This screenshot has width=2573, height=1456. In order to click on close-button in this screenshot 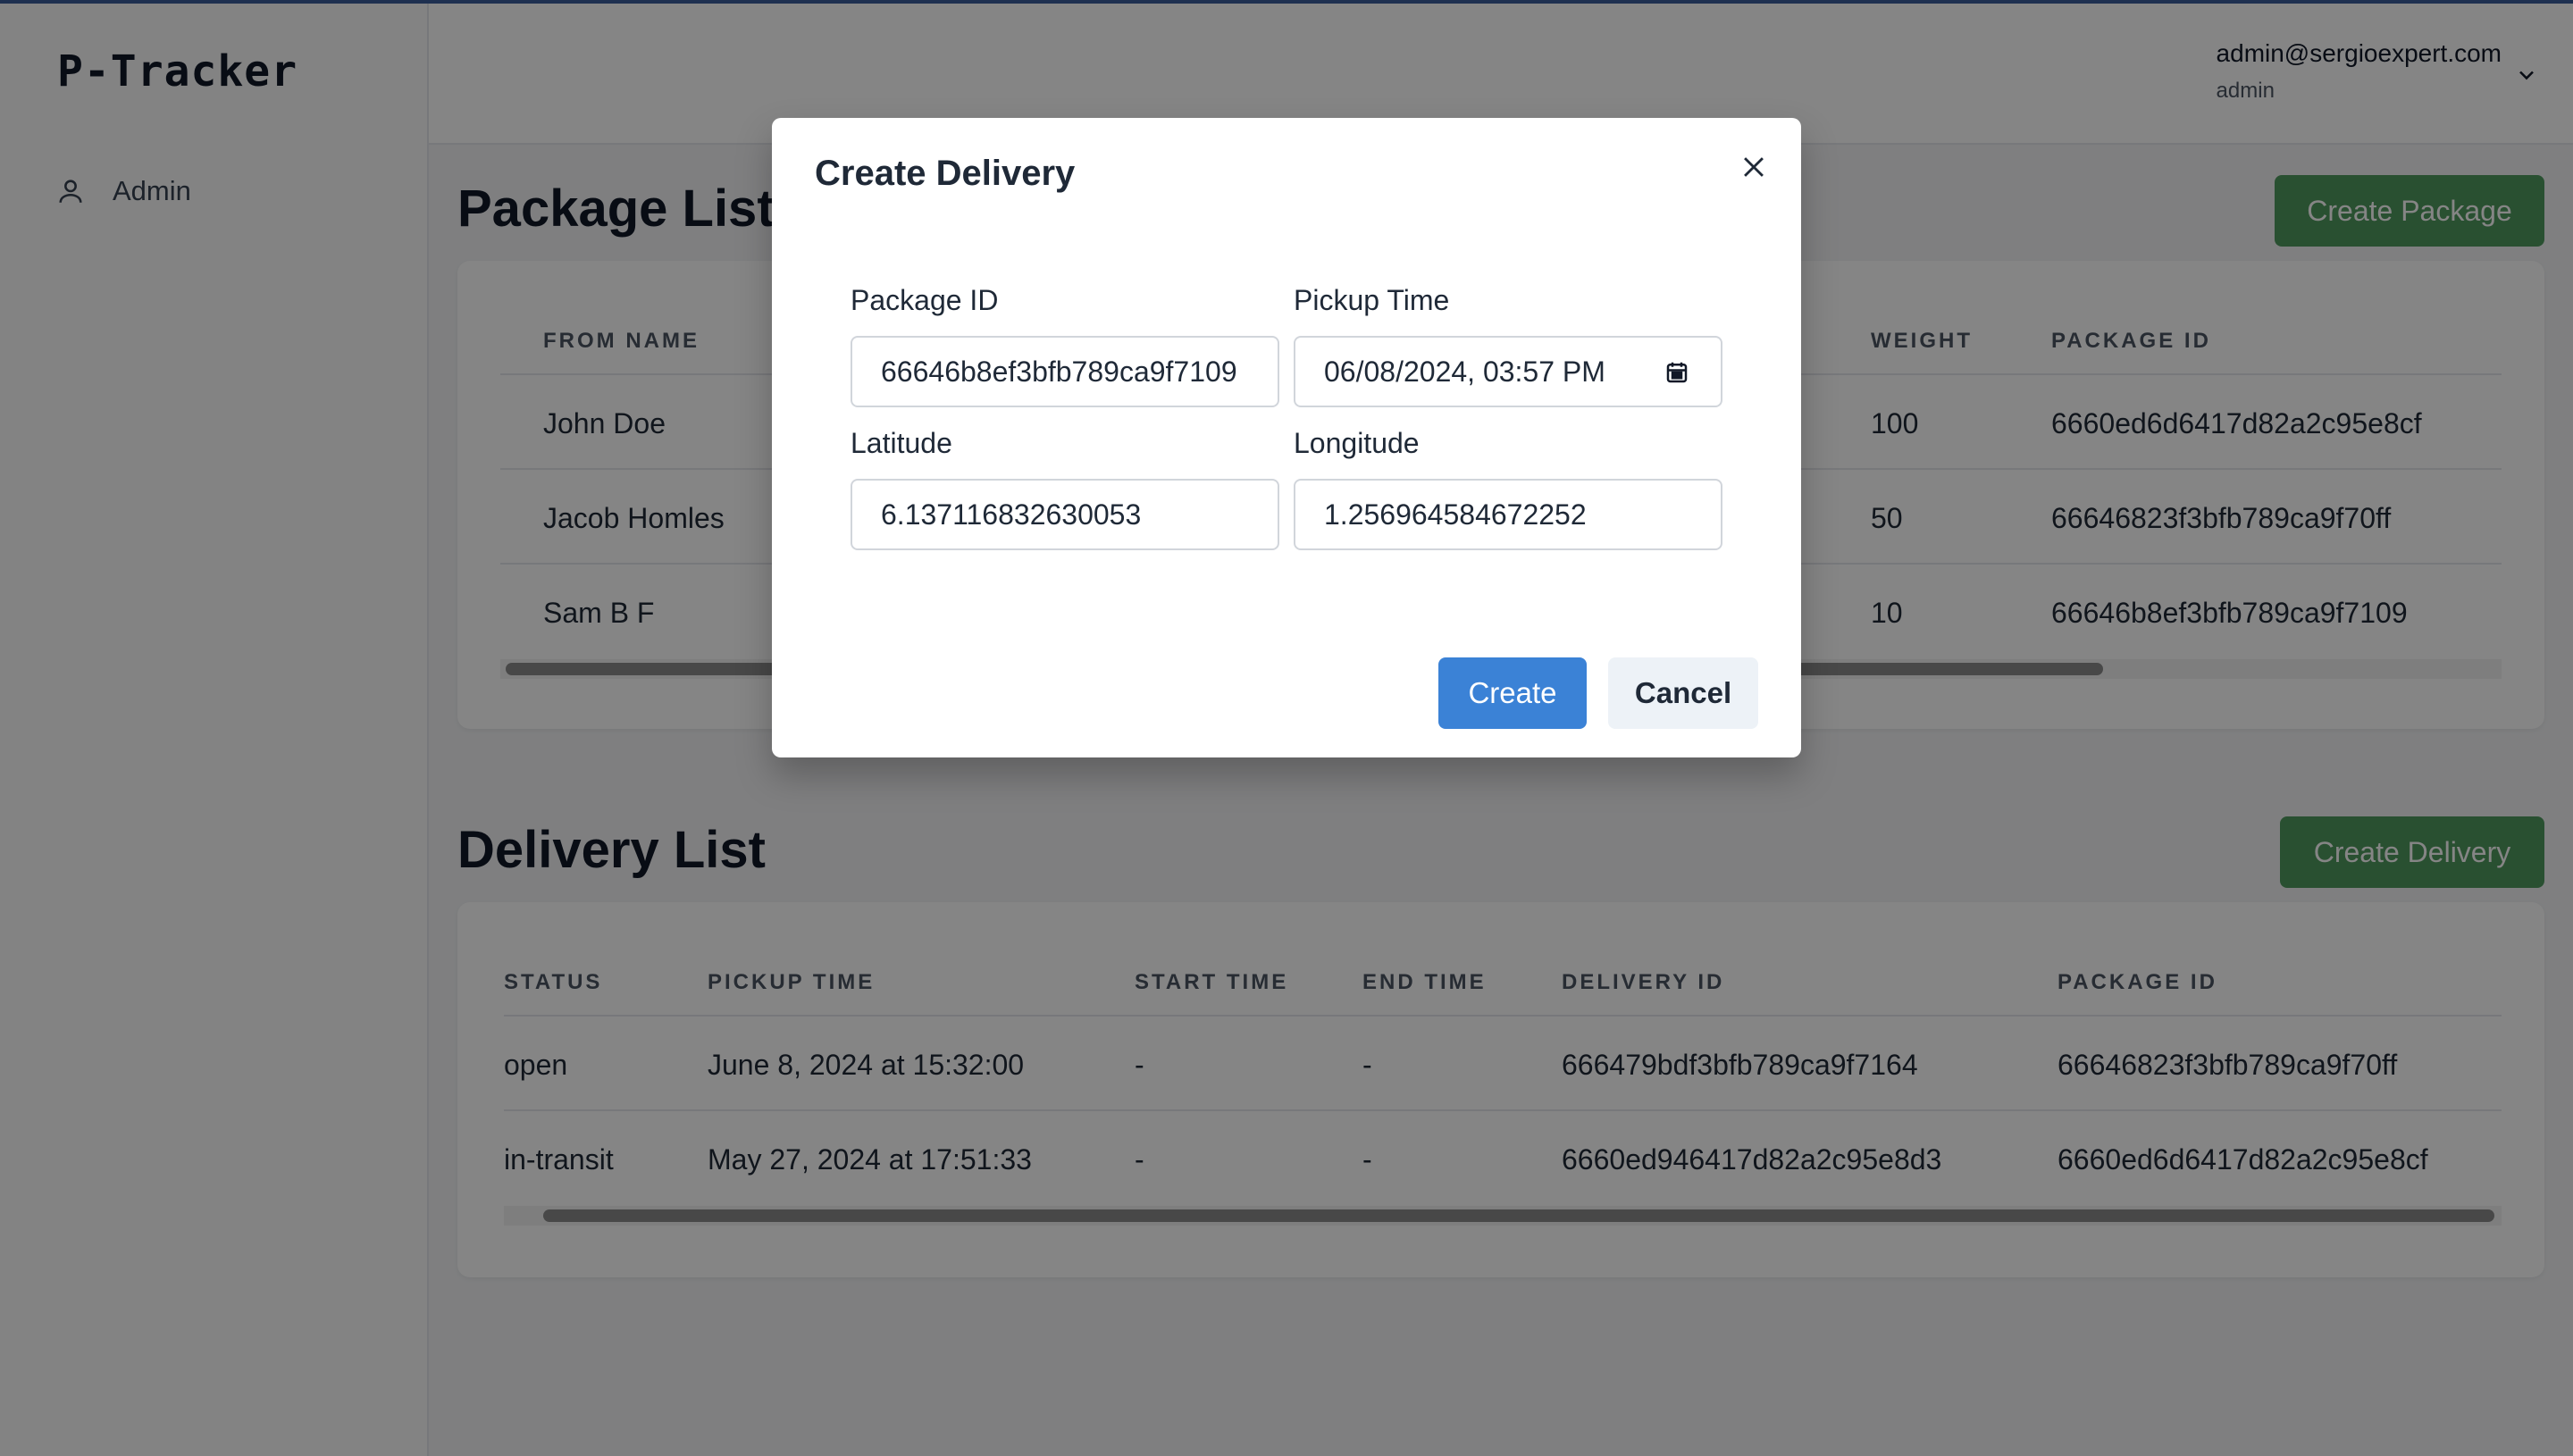, I will do `click(1754, 167)`.